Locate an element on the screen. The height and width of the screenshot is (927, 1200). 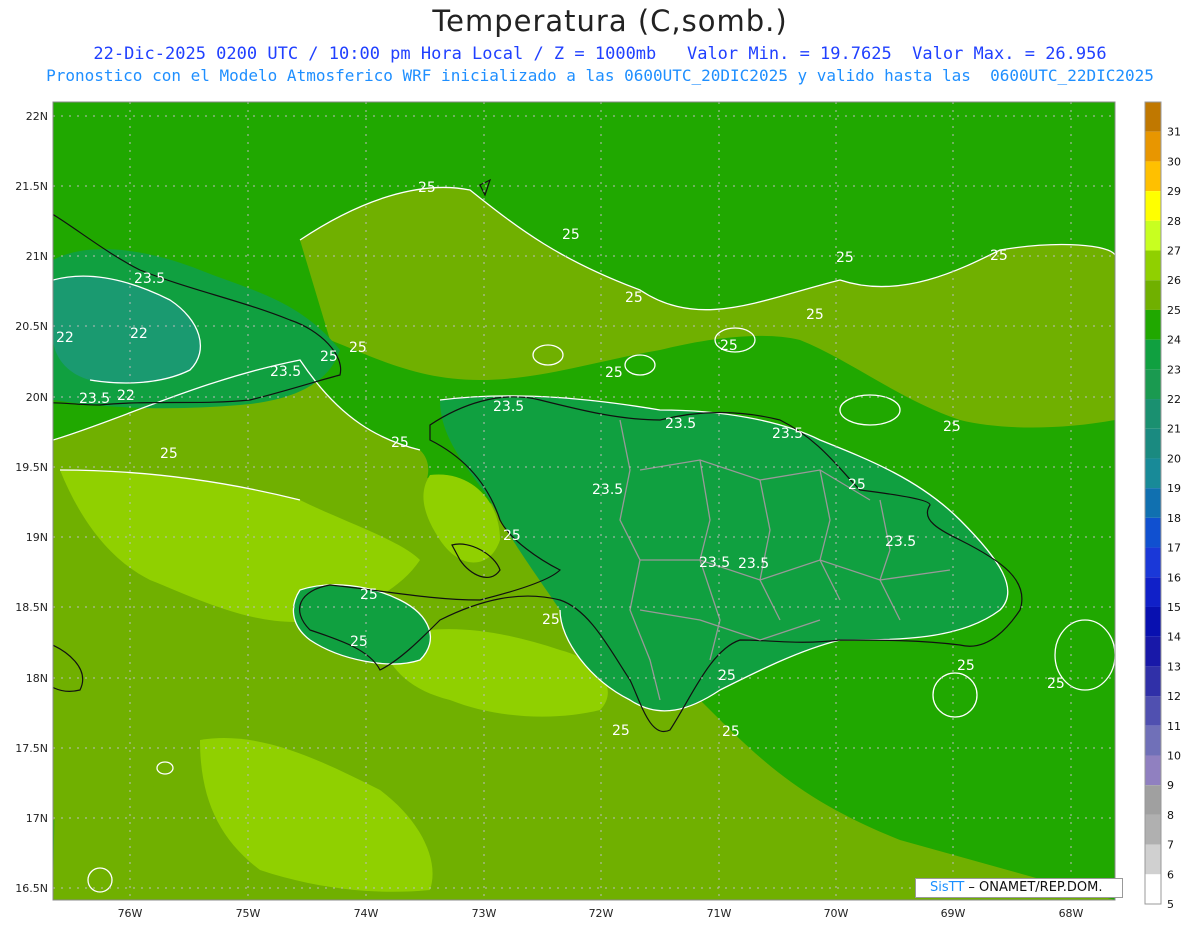
colorbar-label: 18 is located at coordinates (1174, 518).